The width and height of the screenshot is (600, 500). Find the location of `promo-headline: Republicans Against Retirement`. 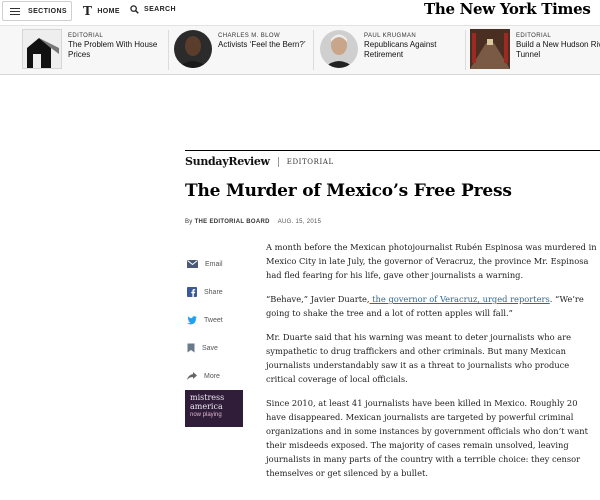

promo-headline: Republicans Against Retirement is located at coordinates (400, 49).